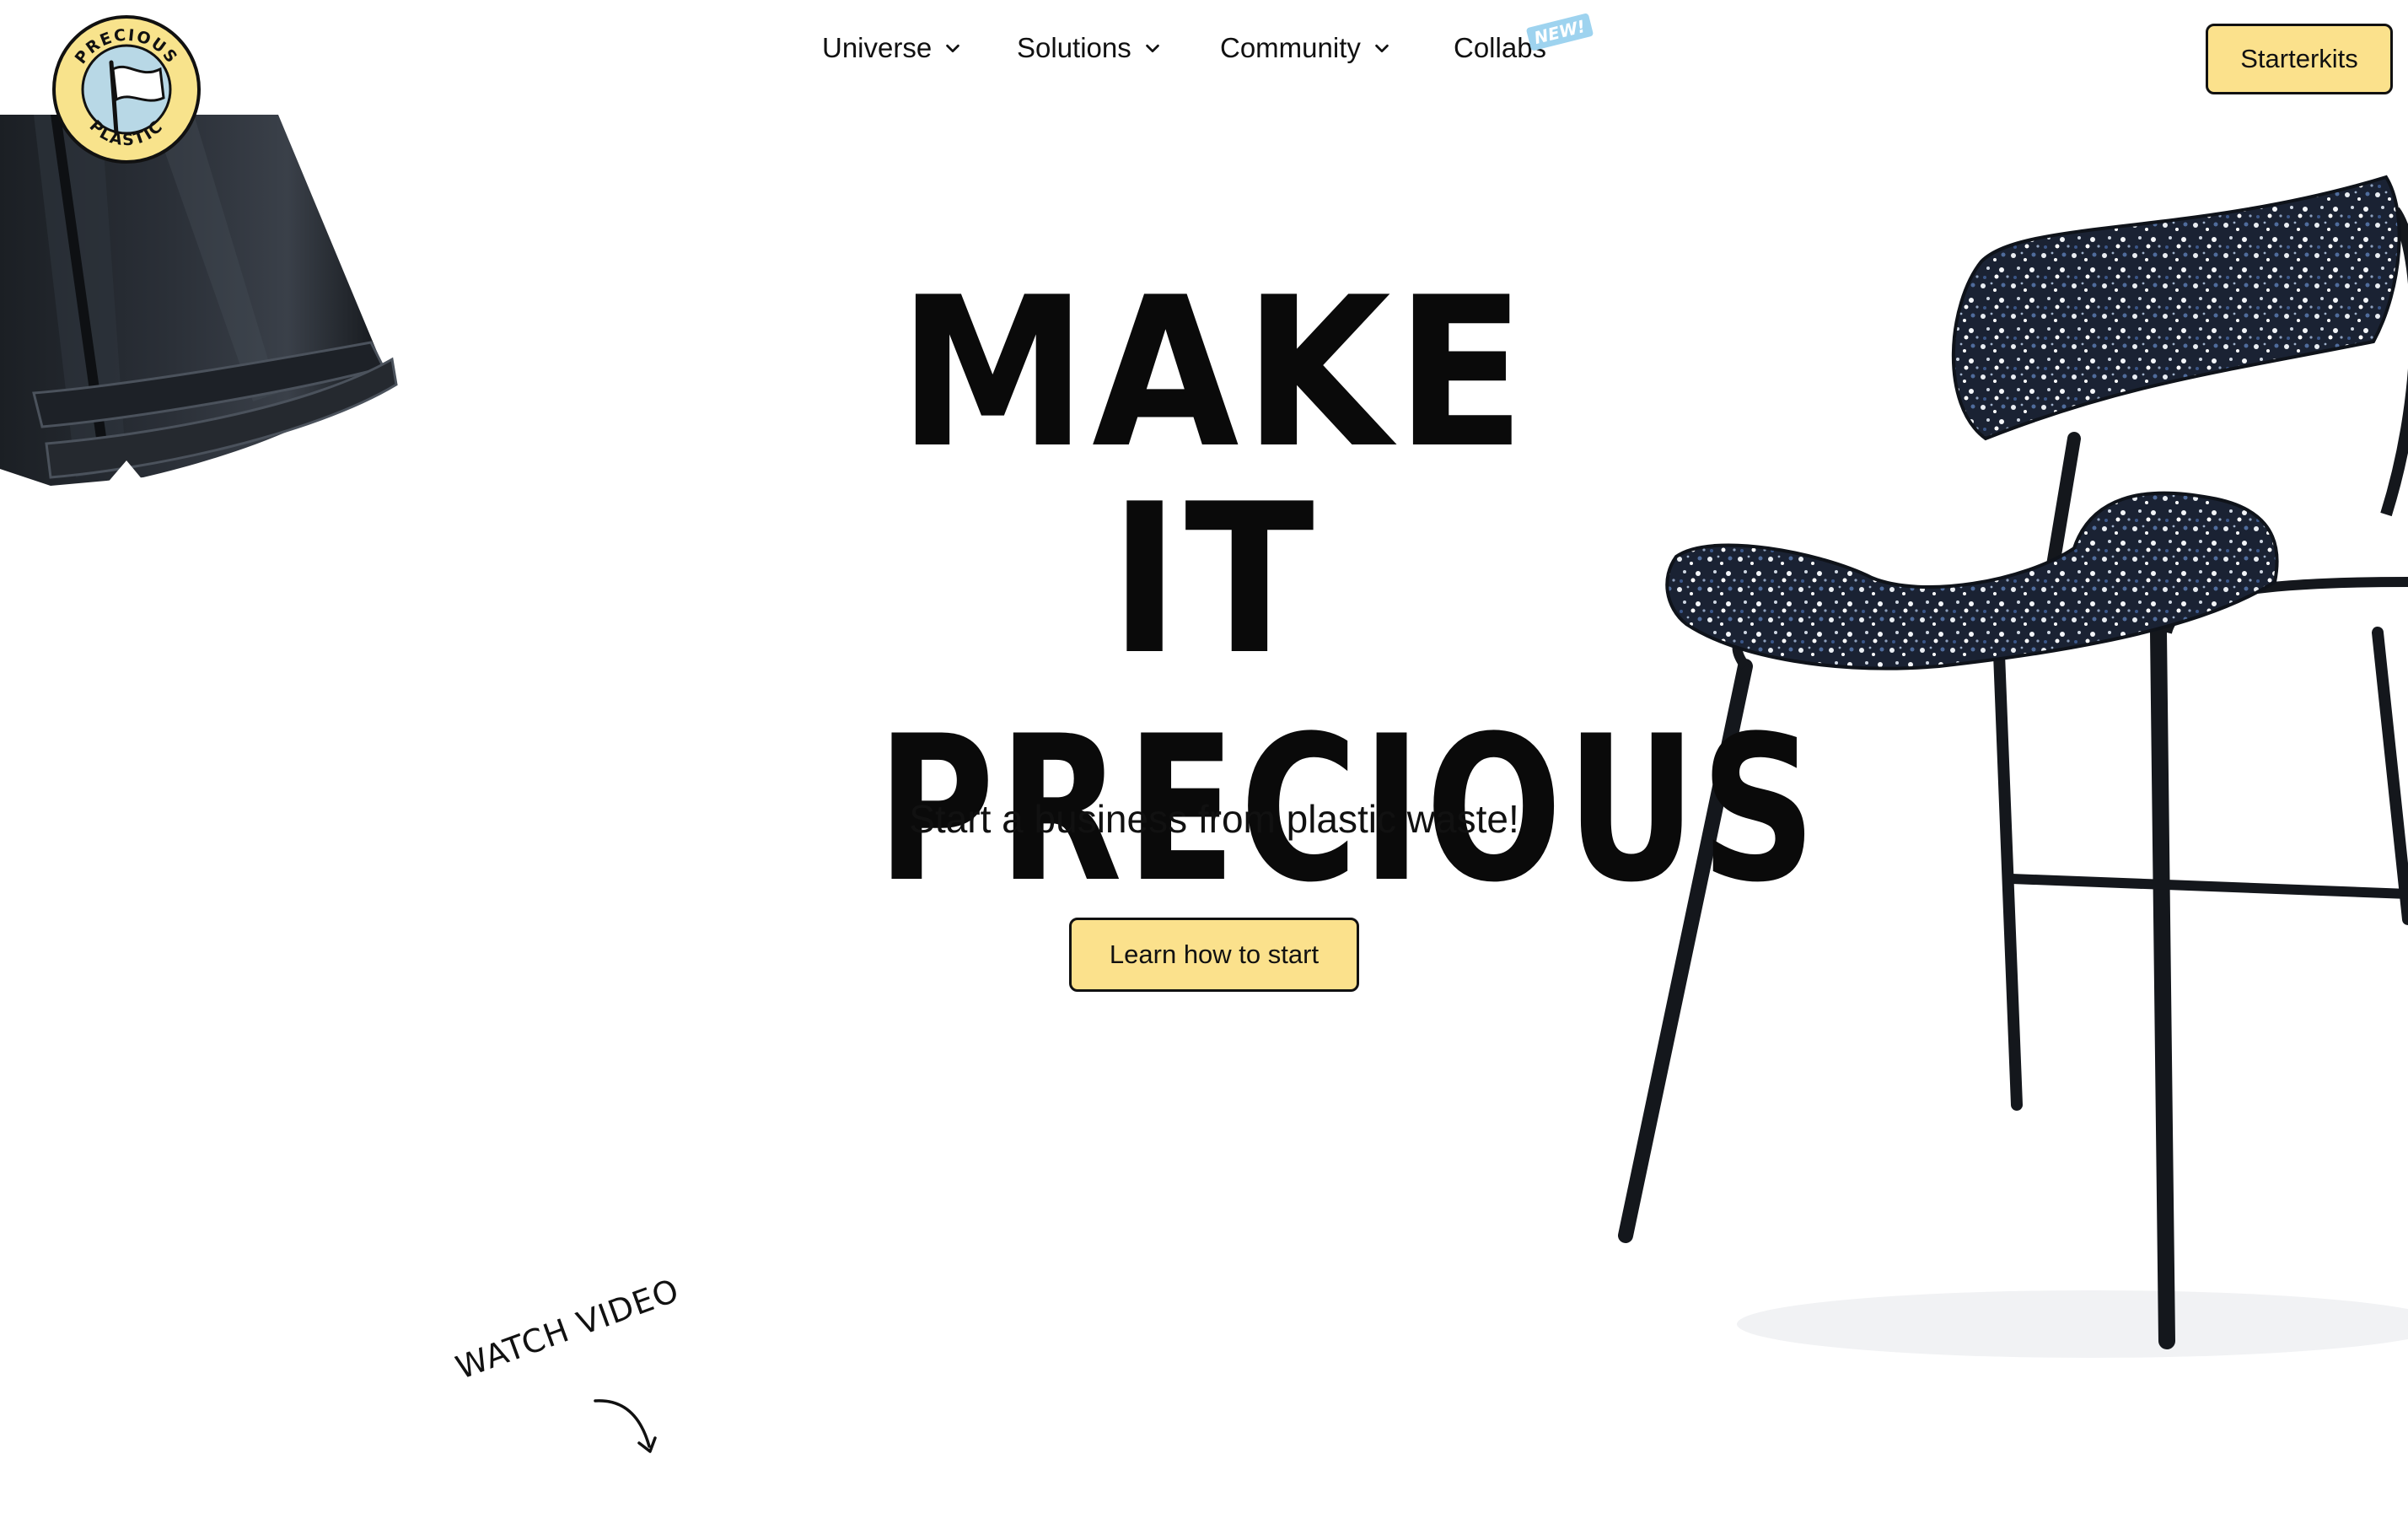 The width and height of the screenshot is (2408, 1513). I want to click on main-nav: Universe Solutions Community Collabs, so click(1204, 58).